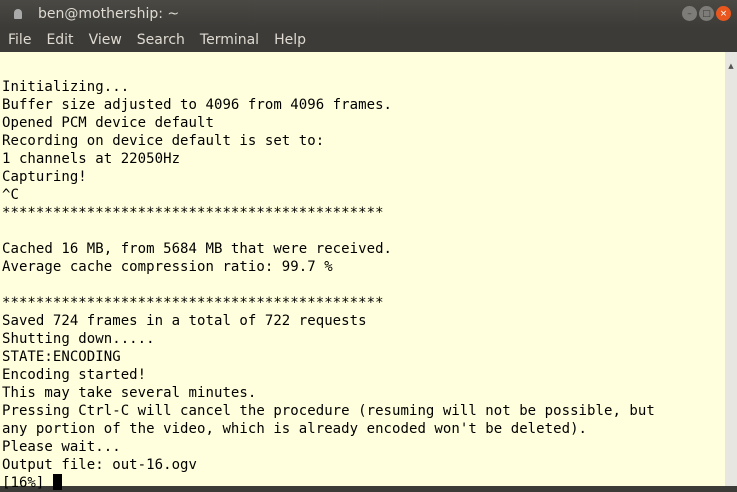 The image size is (737, 492). What do you see at coordinates (27, 483) in the screenshot?
I see `progress-prompt: [16%]` at bounding box center [27, 483].